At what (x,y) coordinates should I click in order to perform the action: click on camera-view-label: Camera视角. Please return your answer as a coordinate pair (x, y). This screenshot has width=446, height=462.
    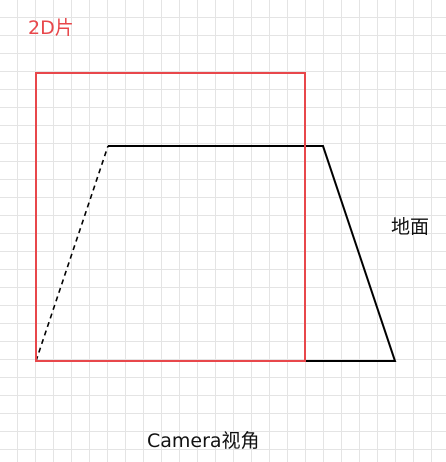
    Looking at the image, I should click on (203, 441).